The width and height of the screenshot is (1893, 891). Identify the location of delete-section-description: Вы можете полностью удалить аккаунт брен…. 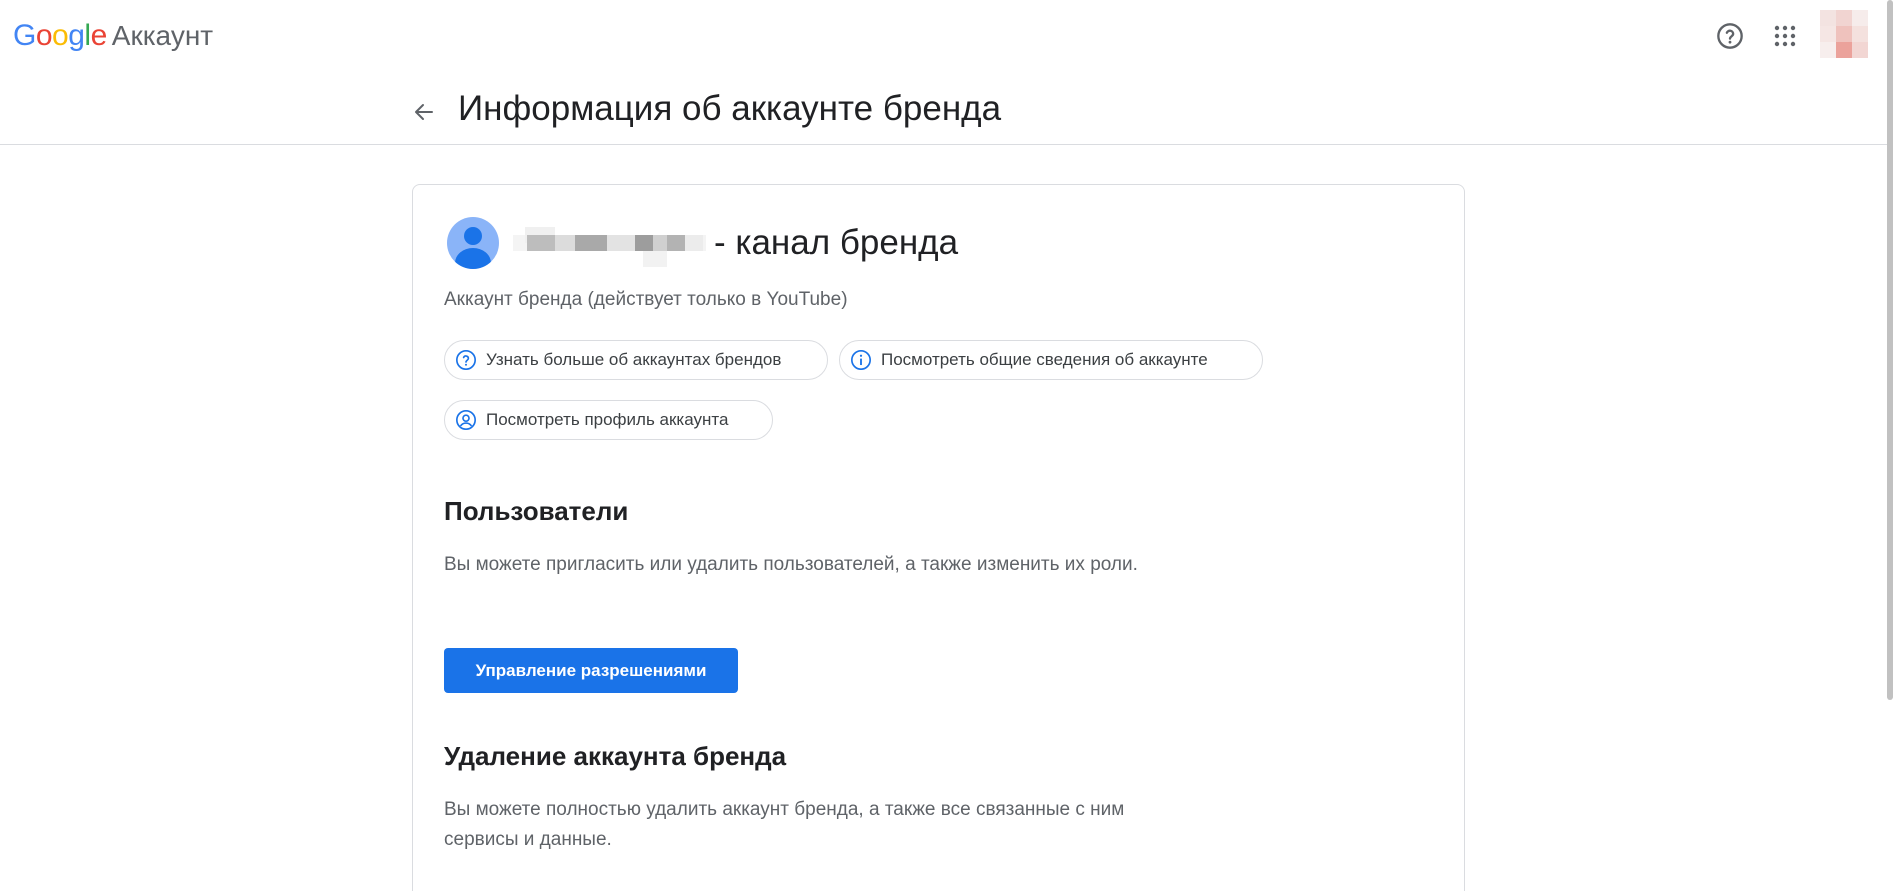
(784, 824).